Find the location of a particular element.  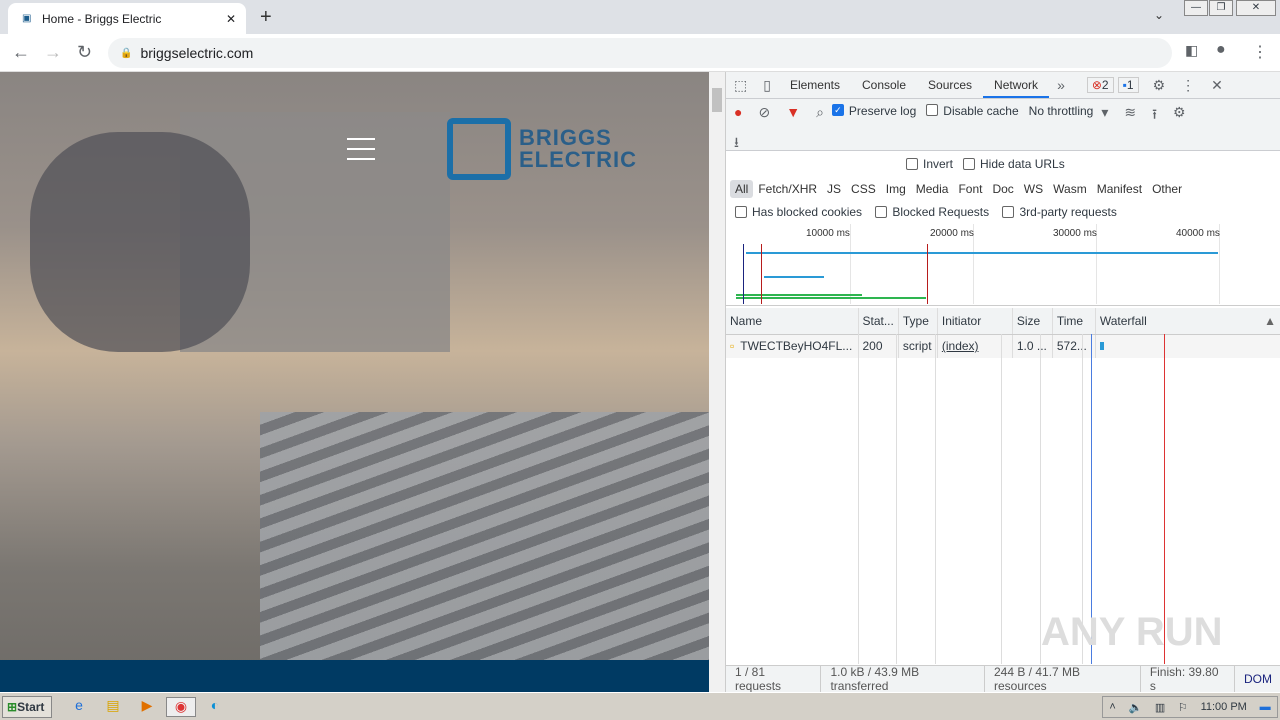

reload-icon: ↻ is located at coordinates (84, 52).